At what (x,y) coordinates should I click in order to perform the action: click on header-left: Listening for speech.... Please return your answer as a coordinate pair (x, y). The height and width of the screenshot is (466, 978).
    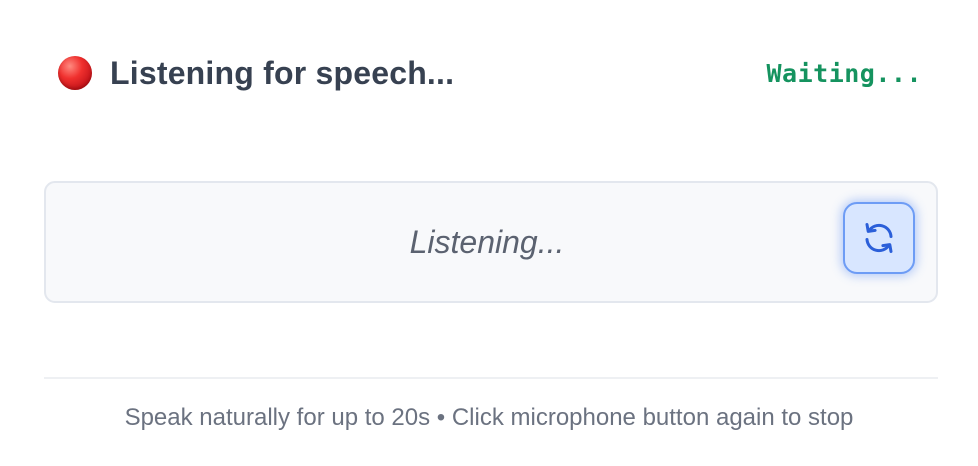
    Looking at the image, I should click on (256, 73).